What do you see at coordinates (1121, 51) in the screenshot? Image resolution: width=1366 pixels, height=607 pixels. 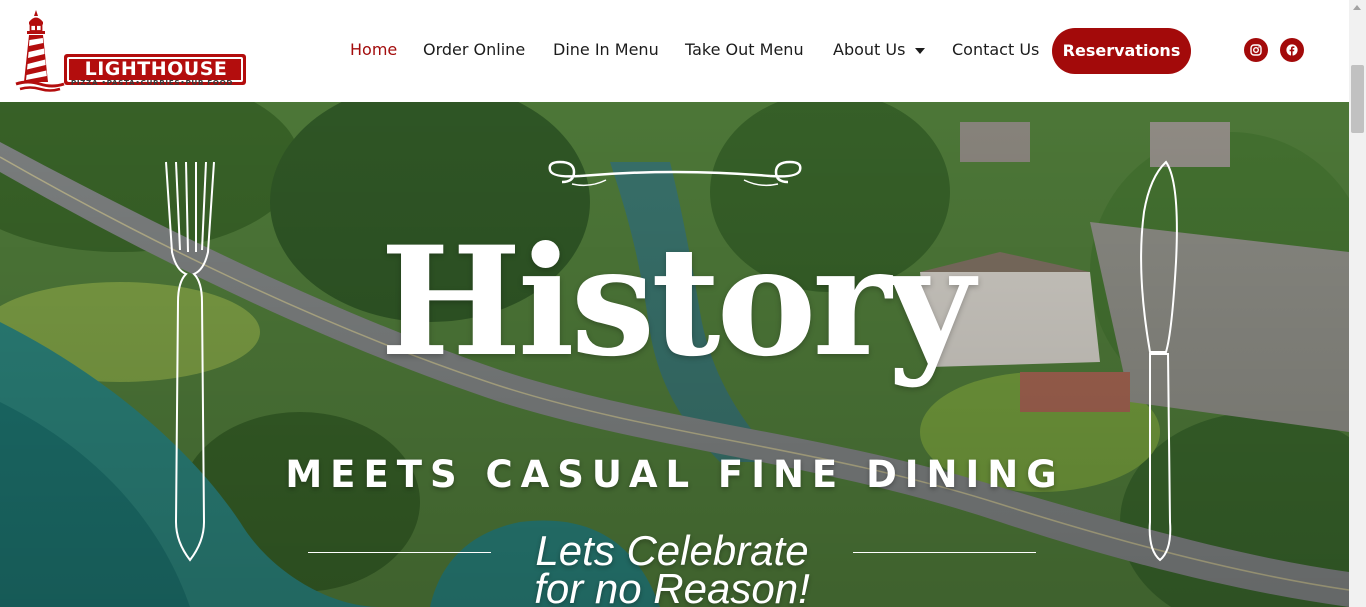 I see `reservations-button: Reservations` at bounding box center [1121, 51].